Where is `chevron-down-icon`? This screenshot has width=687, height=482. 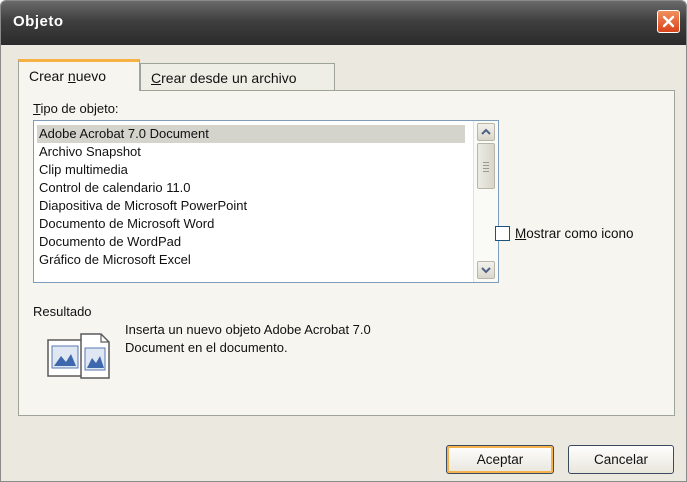
chevron-down-icon is located at coordinates (486, 270).